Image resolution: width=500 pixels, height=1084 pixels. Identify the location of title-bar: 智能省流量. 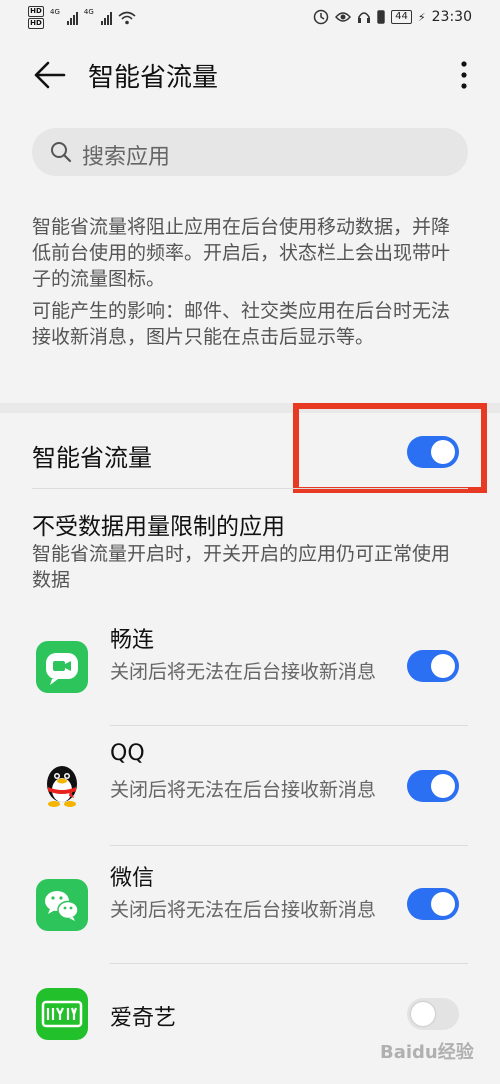
(250, 75).